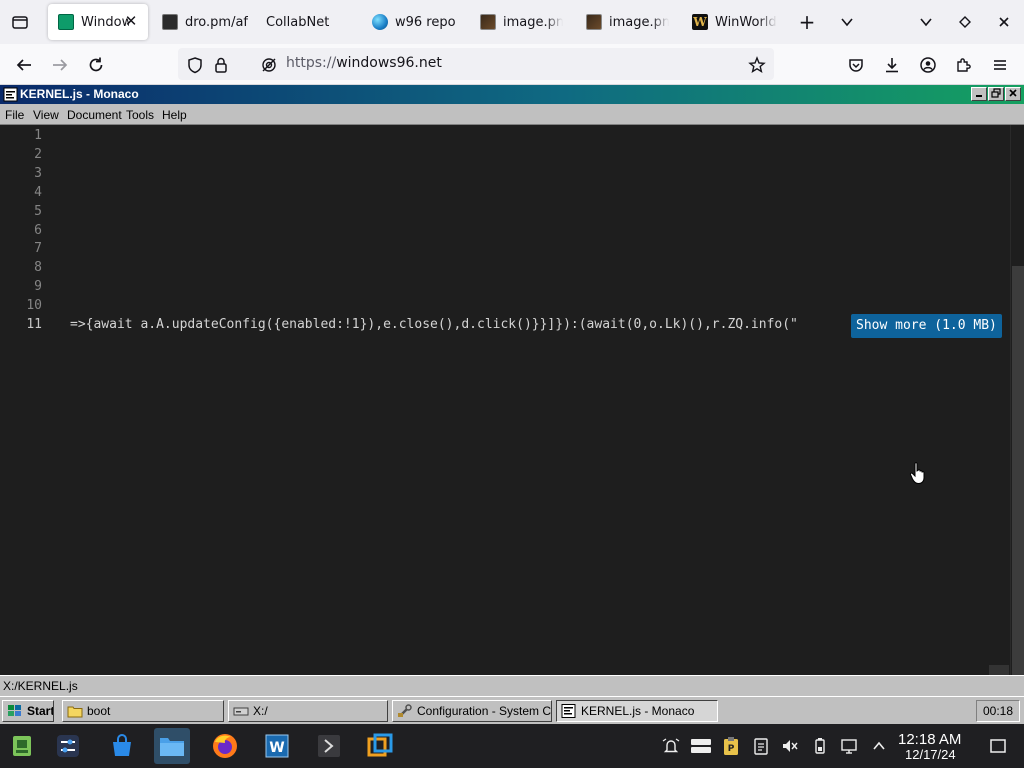 This screenshot has height=768, width=1024. I want to click on line-number: 4, so click(38, 192).